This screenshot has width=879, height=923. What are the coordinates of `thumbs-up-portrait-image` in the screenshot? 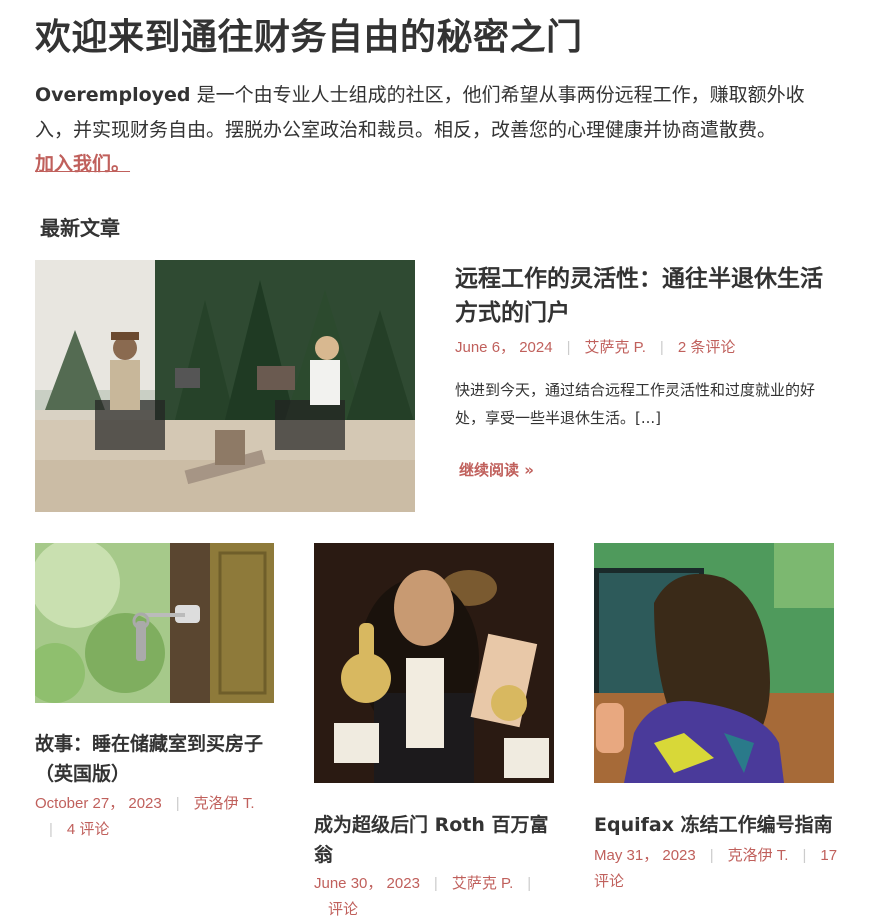 It's located at (434, 663).